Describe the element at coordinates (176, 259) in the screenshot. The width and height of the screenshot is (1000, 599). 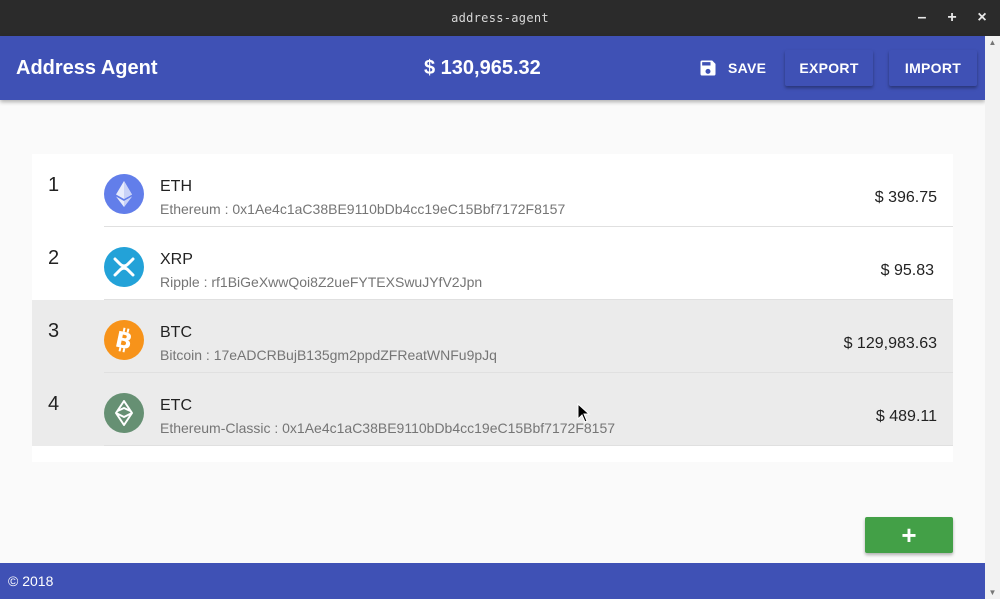
I see `coin-symbol: XRP` at that location.